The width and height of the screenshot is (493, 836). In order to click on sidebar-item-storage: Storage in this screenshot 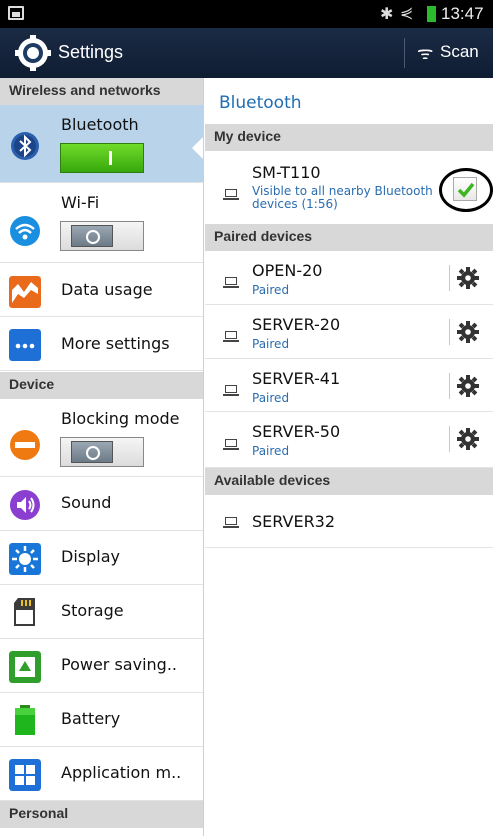, I will do `click(101, 612)`.